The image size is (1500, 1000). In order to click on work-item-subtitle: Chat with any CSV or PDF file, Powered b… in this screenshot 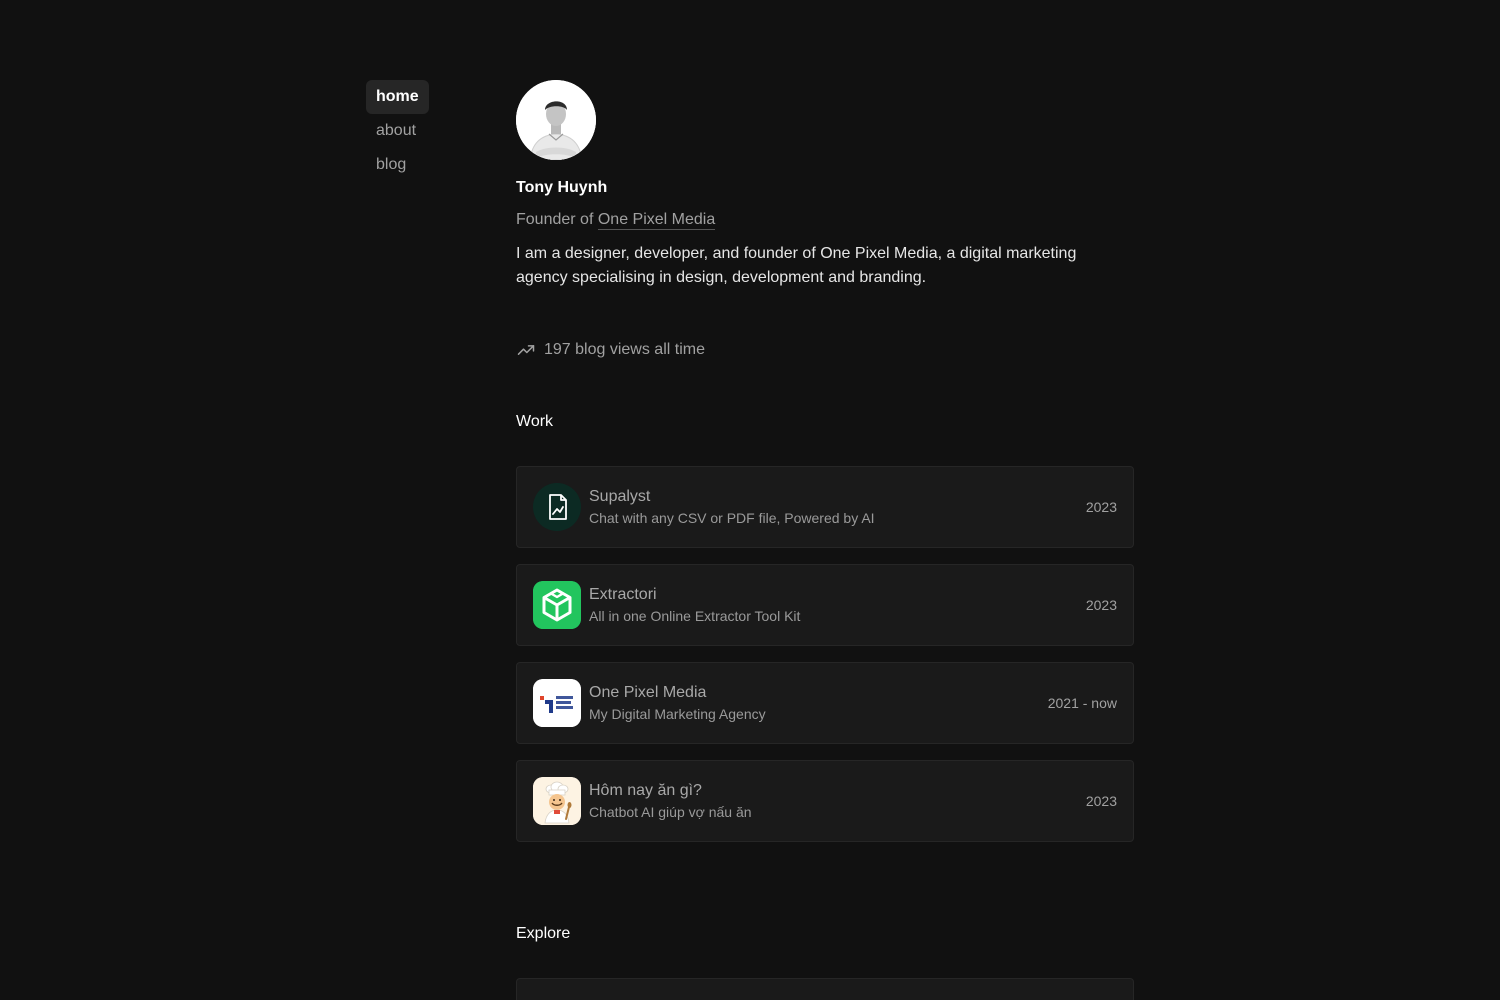, I will do `click(732, 518)`.